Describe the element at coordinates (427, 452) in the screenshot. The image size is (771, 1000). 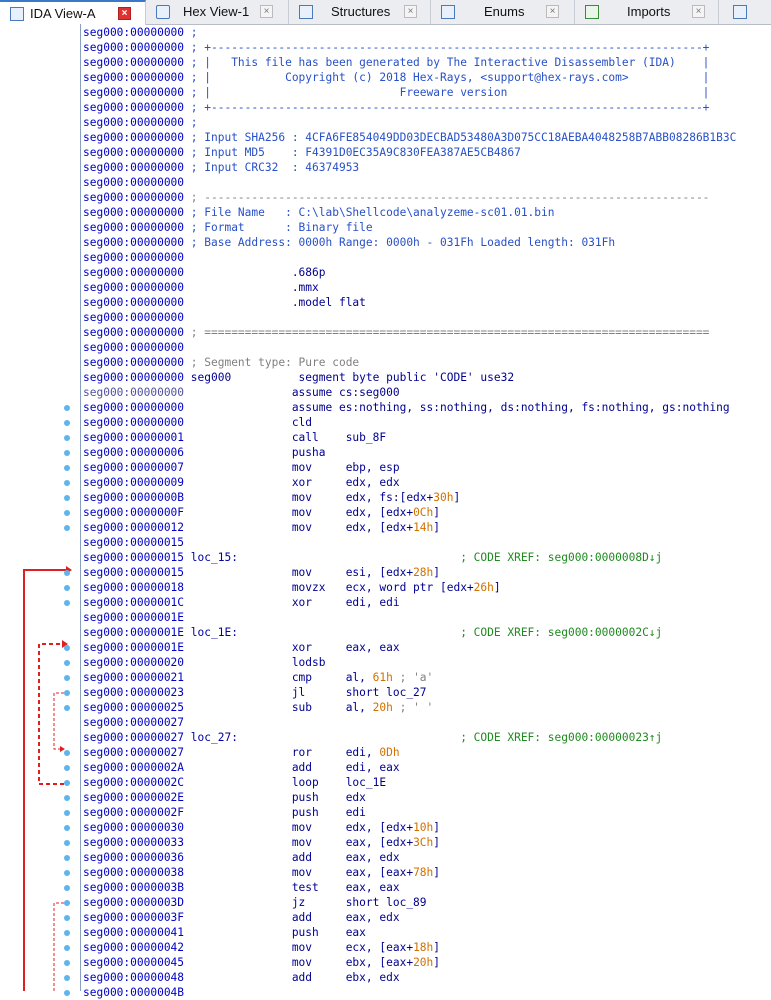
I see `disasm-line: seg000:00000006 pusha` at that location.